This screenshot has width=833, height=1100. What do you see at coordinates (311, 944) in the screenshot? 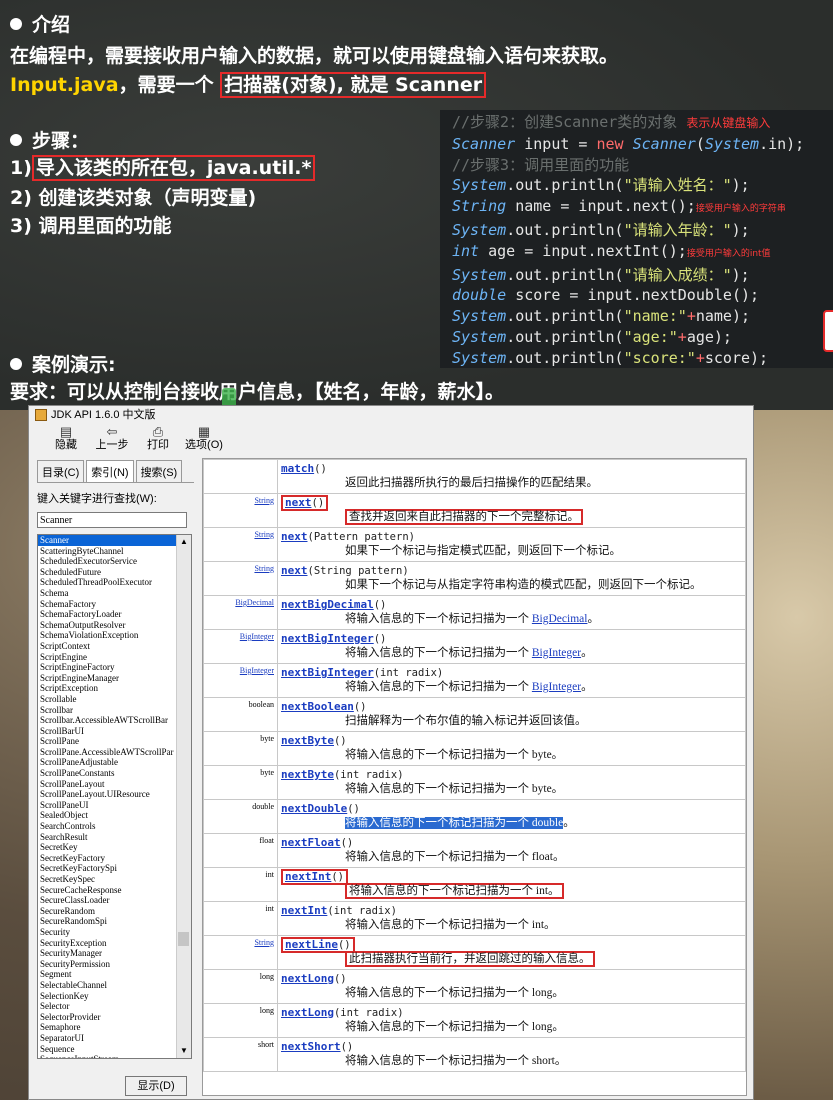
I see `method-name-link: nextLine` at bounding box center [311, 944].